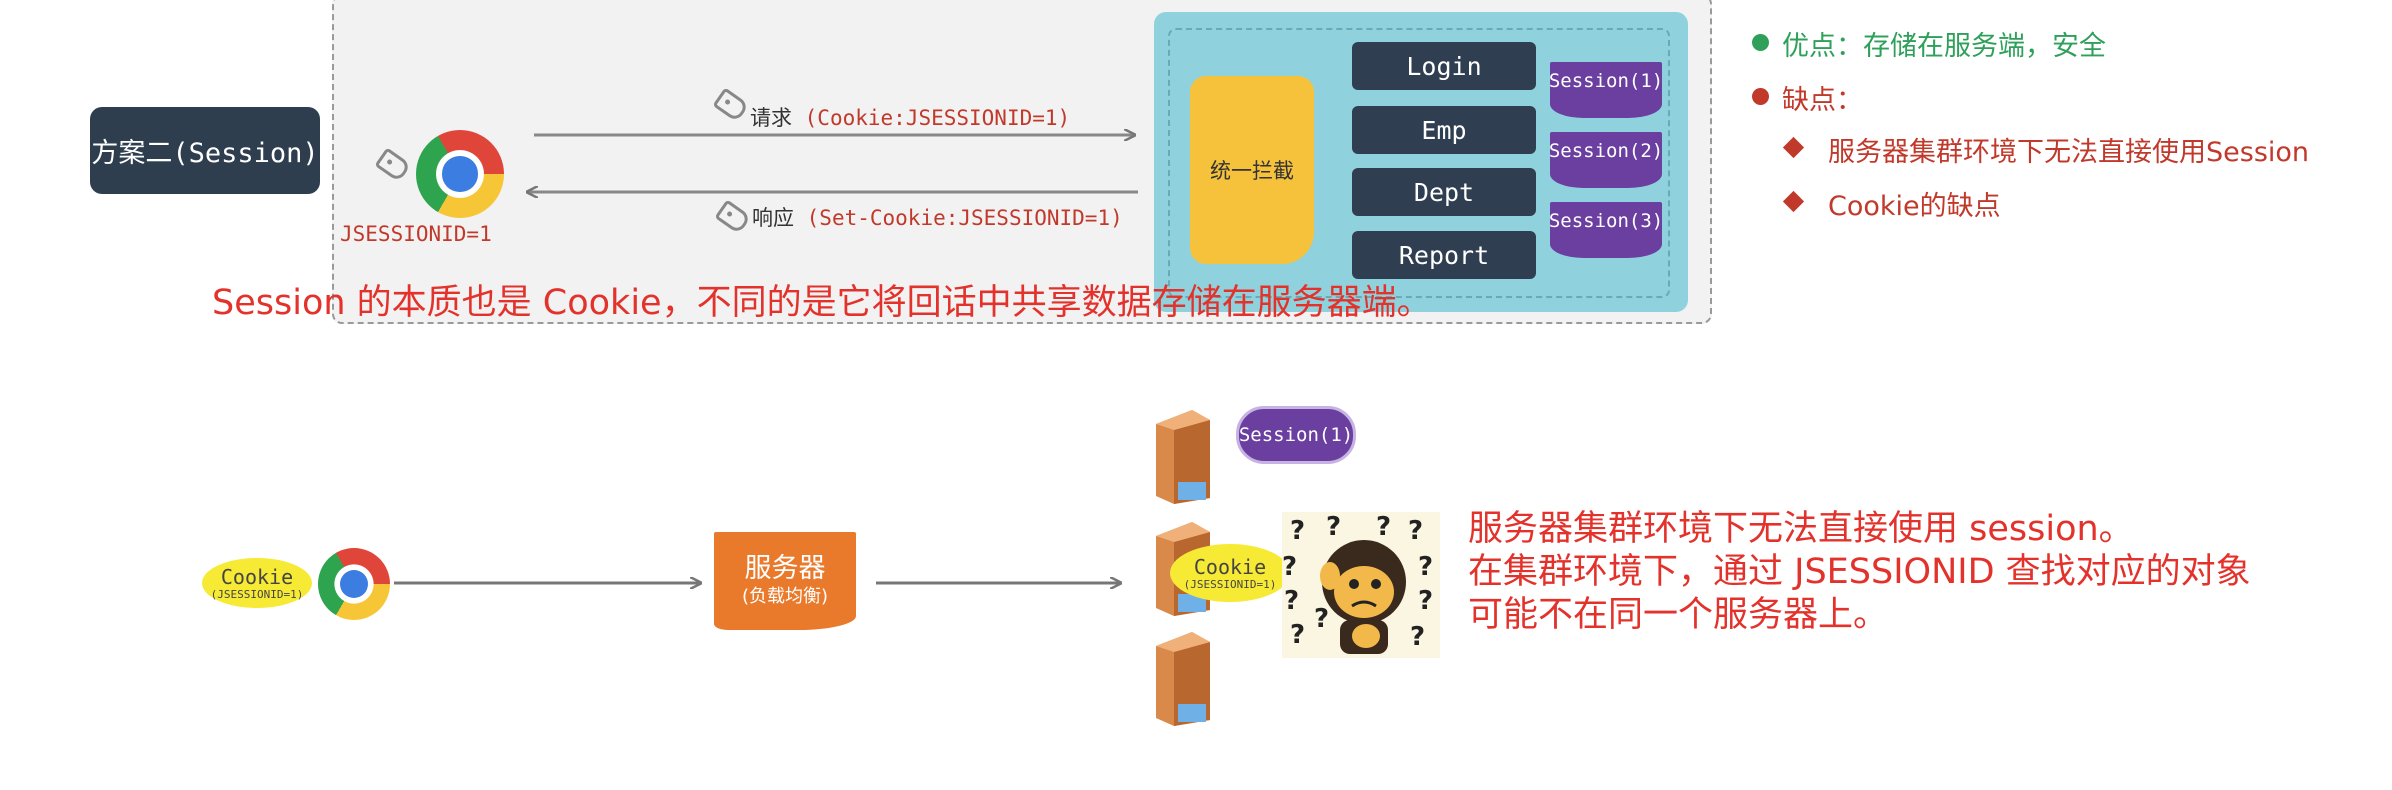 The width and height of the screenshot is (2392, 790). I want to click on service-dept: Dept, so click(1444, 192).